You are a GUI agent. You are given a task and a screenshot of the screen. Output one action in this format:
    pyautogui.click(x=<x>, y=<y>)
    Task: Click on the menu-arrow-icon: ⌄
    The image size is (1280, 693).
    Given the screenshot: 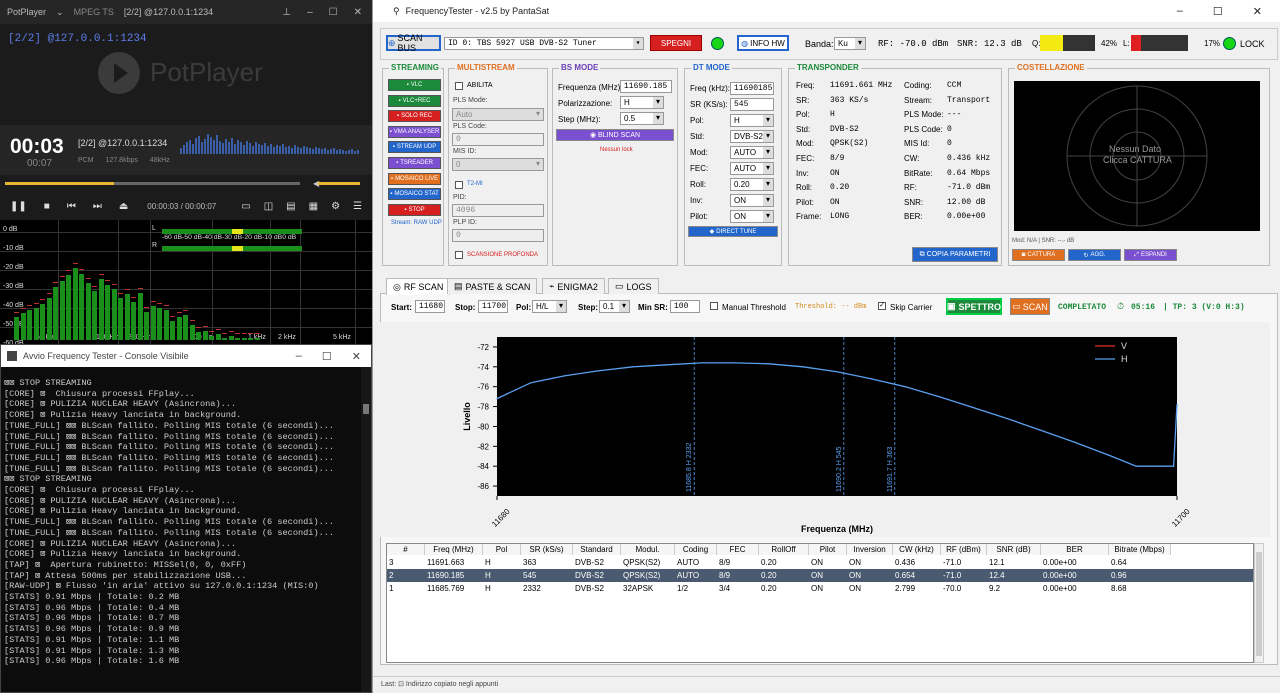 What is the action you would take?
    pyautogui.click(x=60, y=12)
    